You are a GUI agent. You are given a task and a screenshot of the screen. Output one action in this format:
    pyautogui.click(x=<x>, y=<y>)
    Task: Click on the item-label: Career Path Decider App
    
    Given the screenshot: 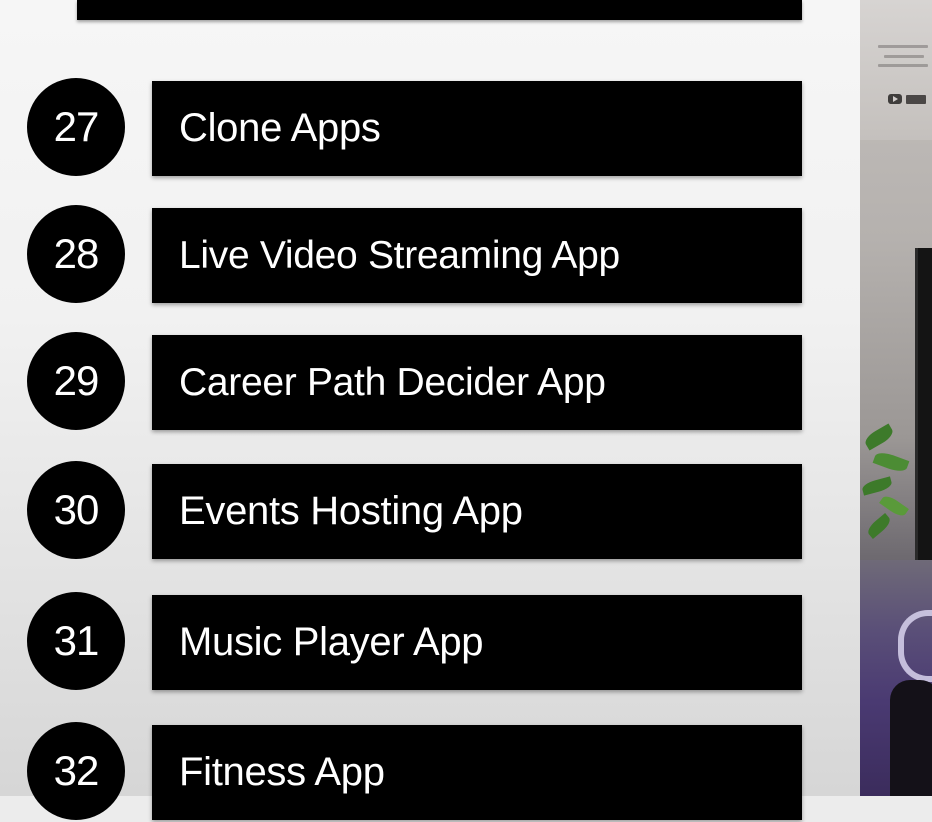 What is the action you would take?
    pyautogui.click(x=477, y=382)
    